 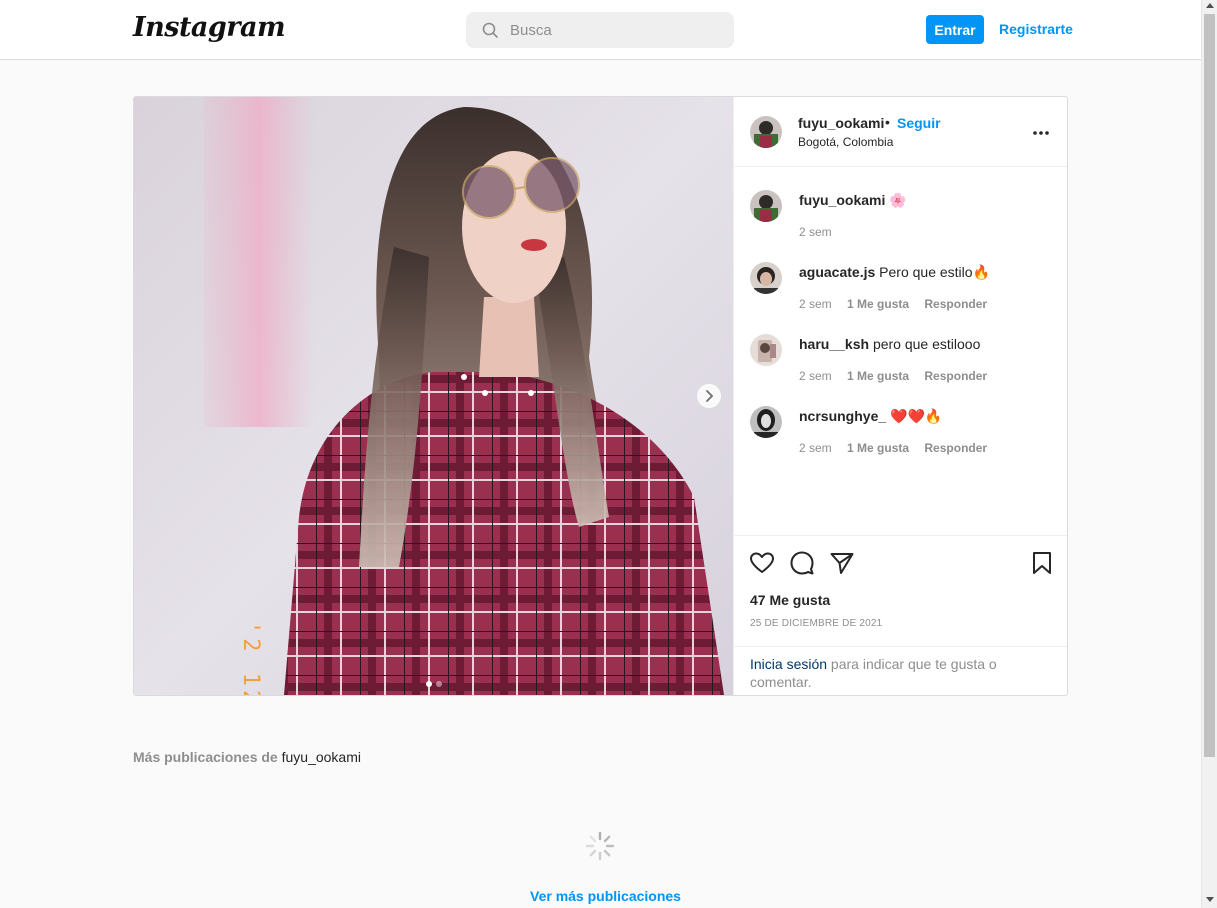 What do you see at coordinates (842, 416) in the screenshot?
I see `comment-username: ncrsunghye_` at bounding box center [842, 416].